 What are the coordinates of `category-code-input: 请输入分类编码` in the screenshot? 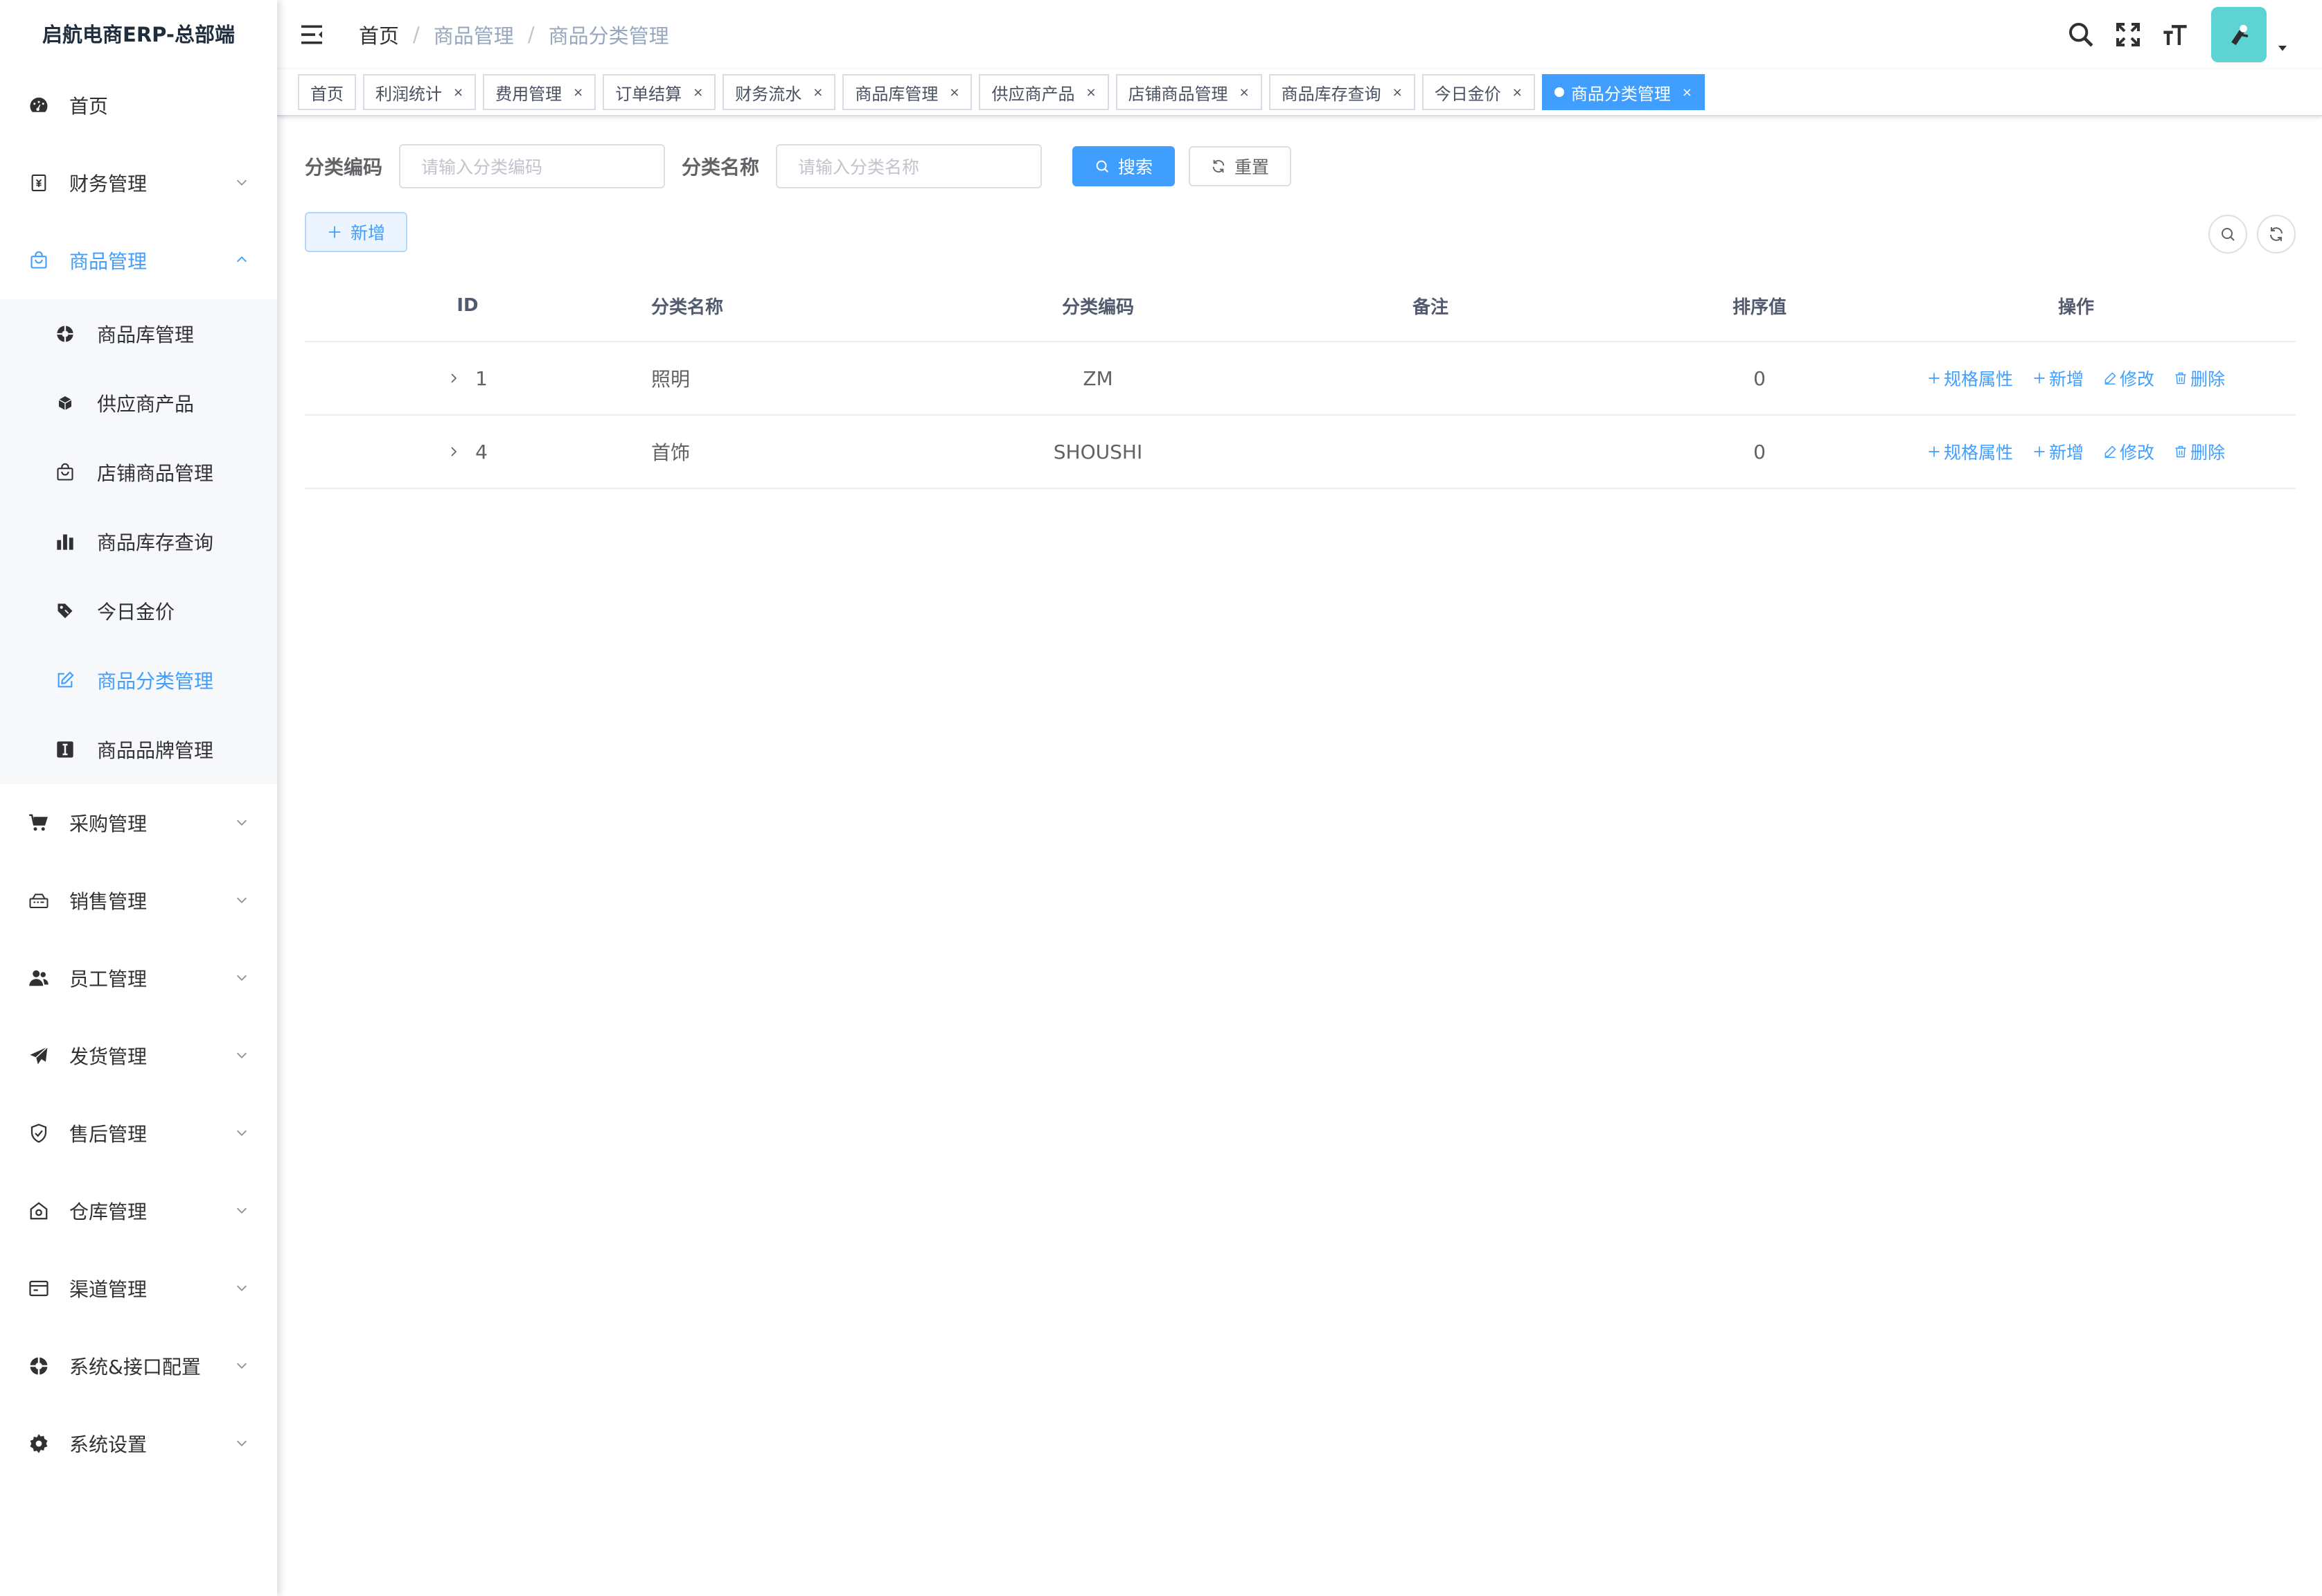 It's located at (533, 166).